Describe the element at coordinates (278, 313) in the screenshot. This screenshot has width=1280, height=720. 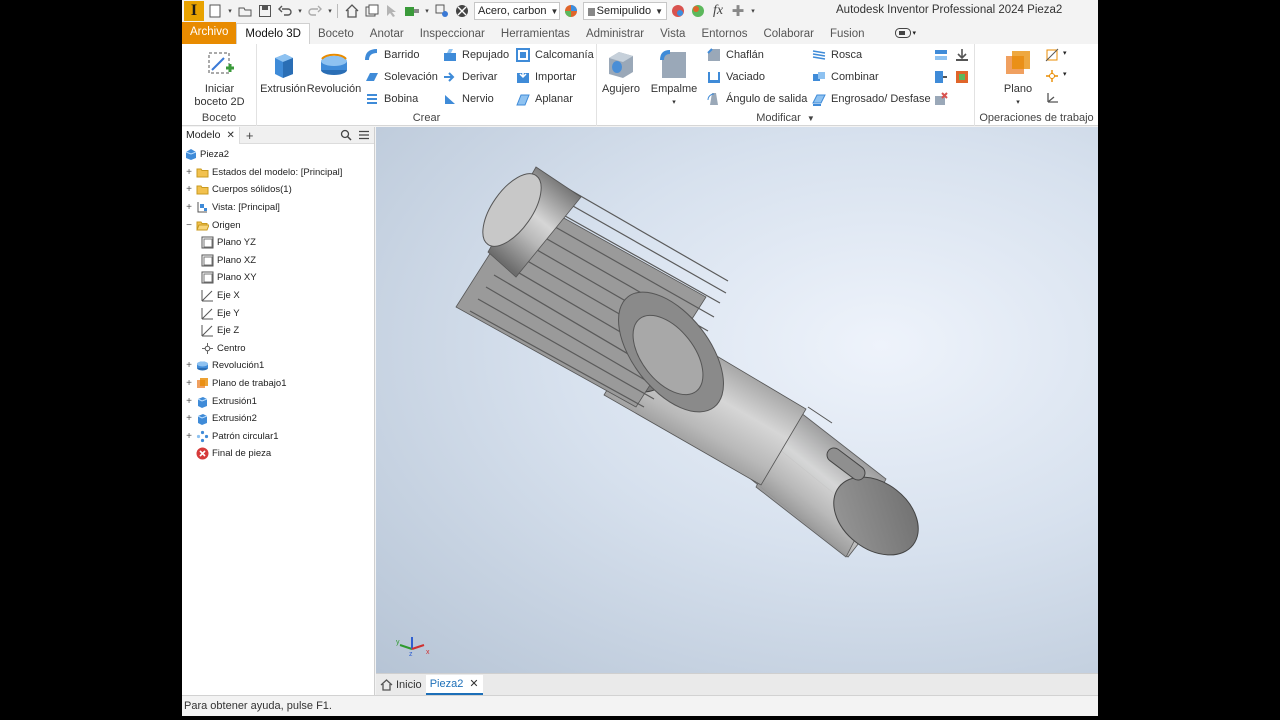
I see `tree-node: Eje Y` at that location.